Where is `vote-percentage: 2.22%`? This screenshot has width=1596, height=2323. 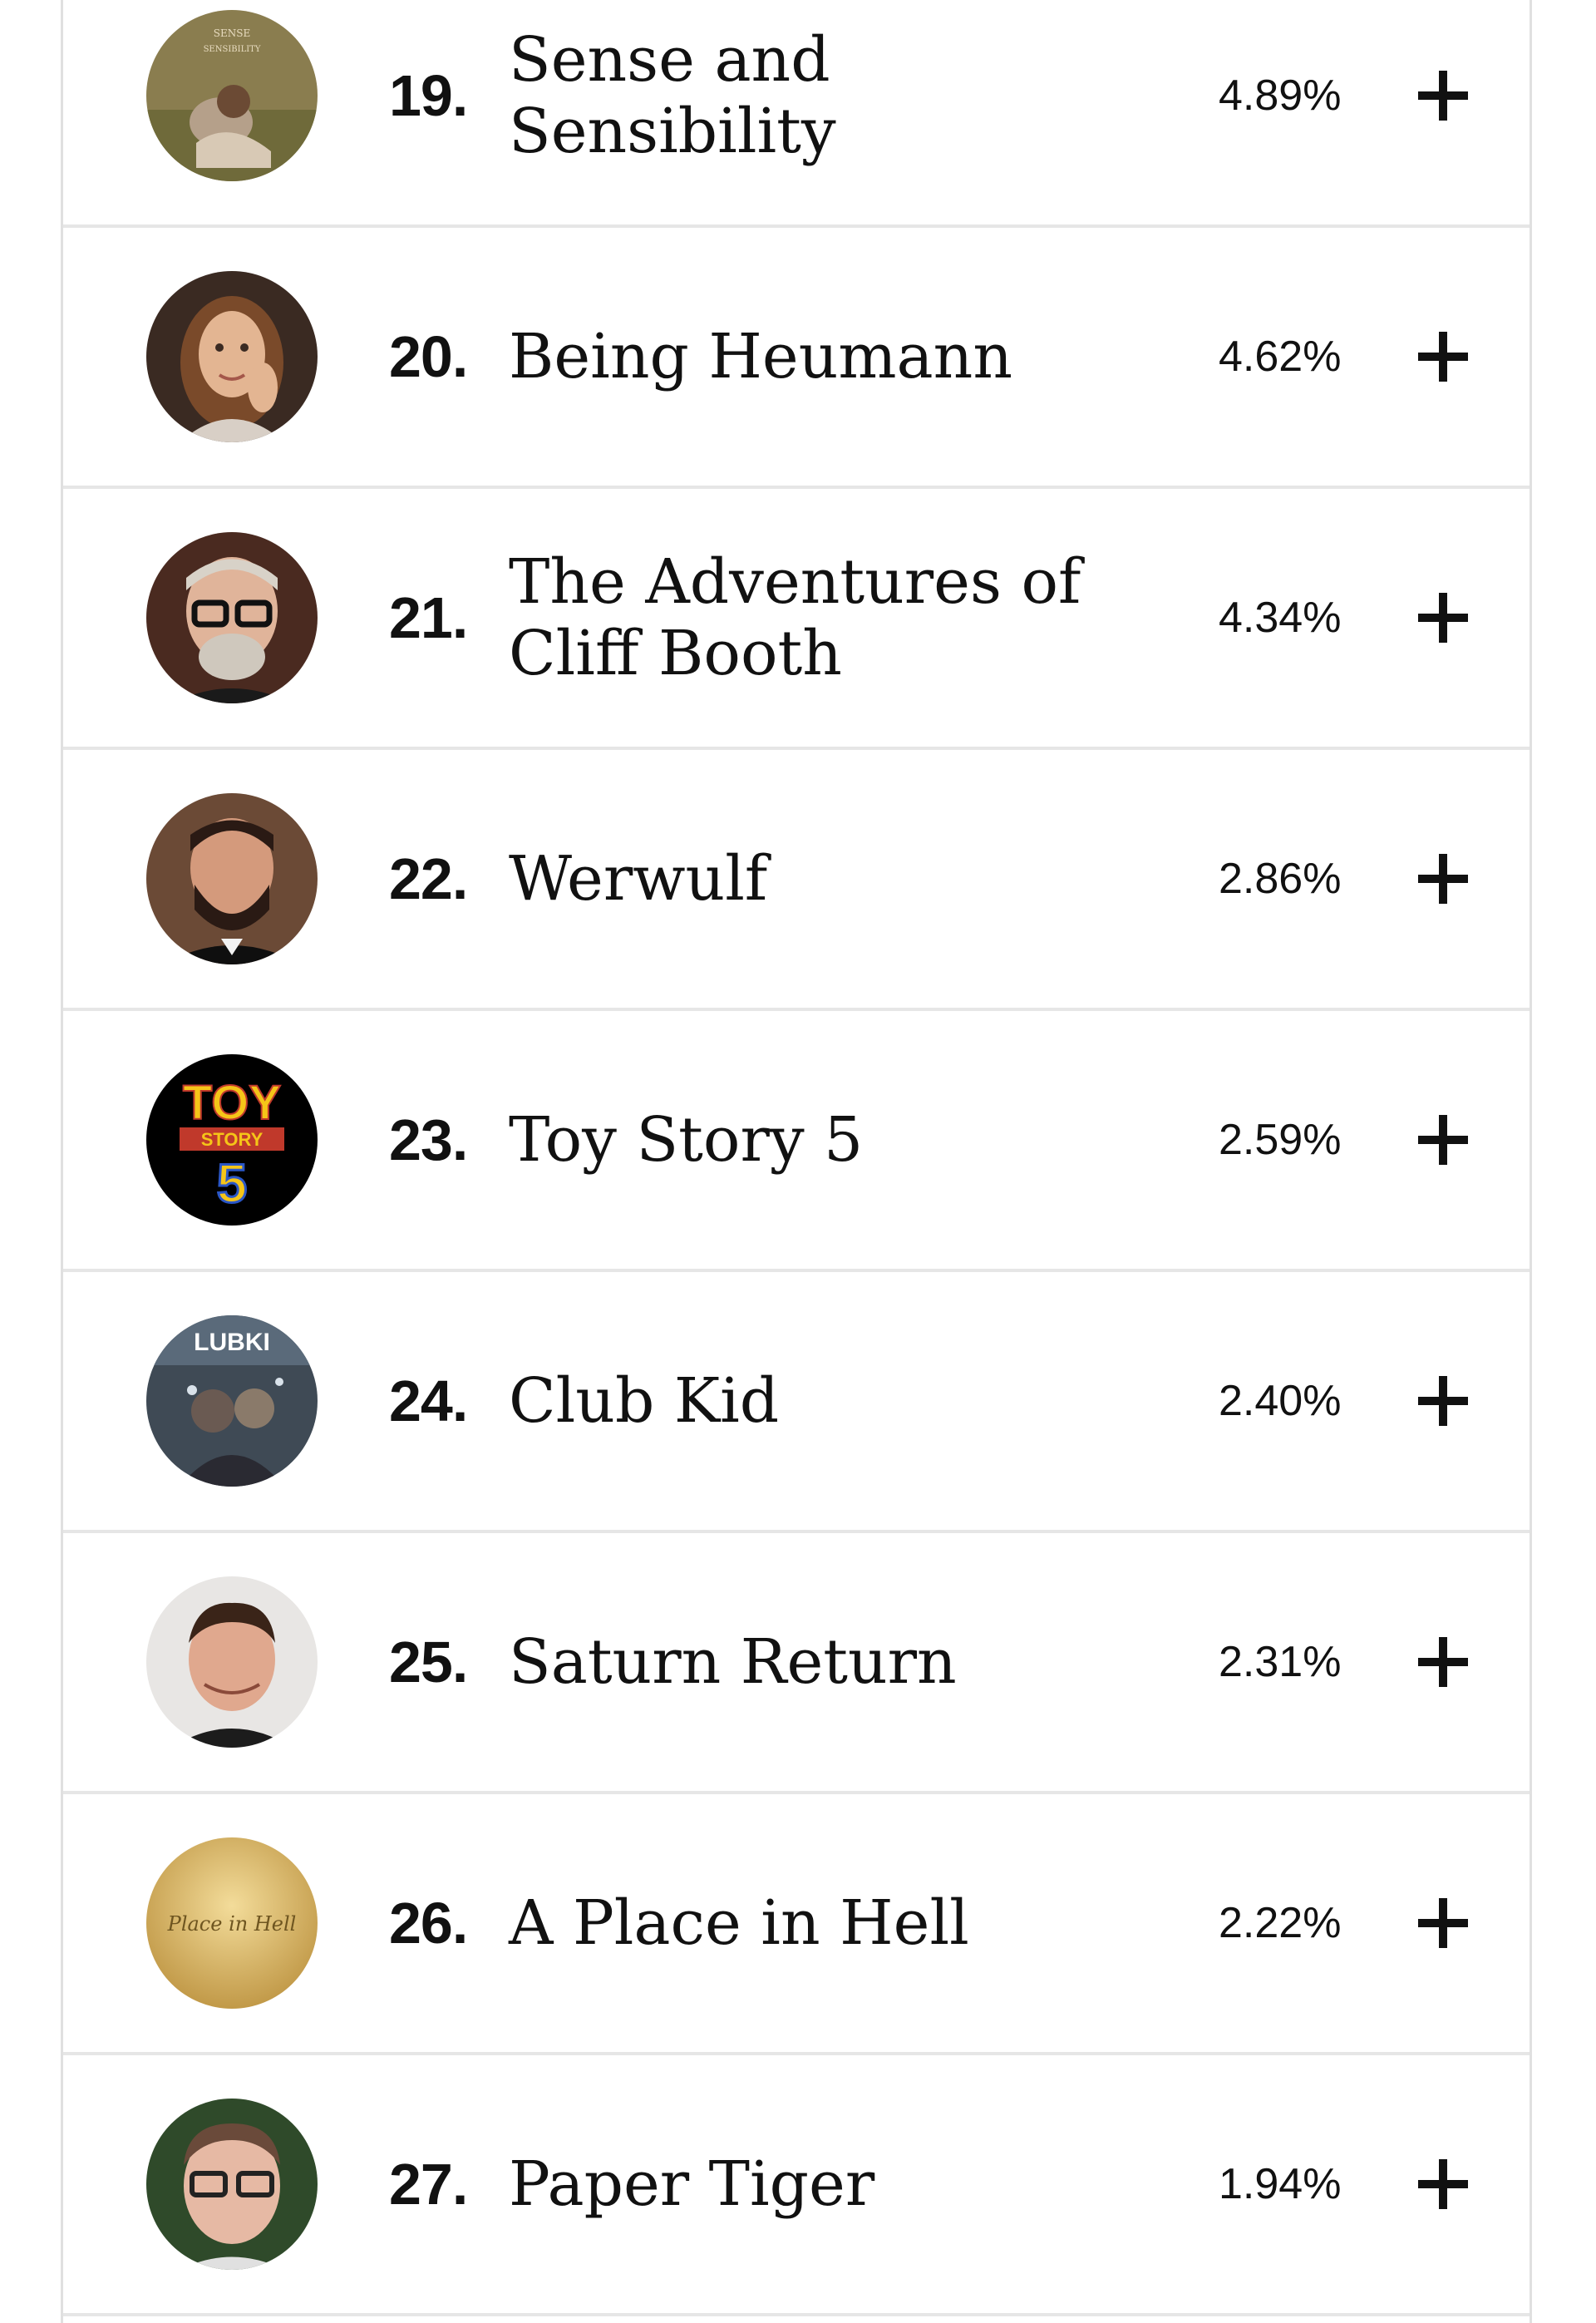
vote-percentage: 2.22% is located at coordinates (1280, 1923).